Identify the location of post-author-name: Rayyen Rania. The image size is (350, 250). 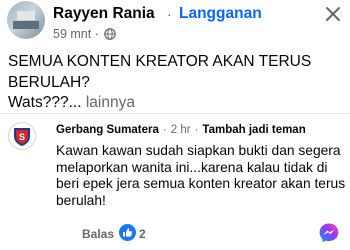
(104, 14).